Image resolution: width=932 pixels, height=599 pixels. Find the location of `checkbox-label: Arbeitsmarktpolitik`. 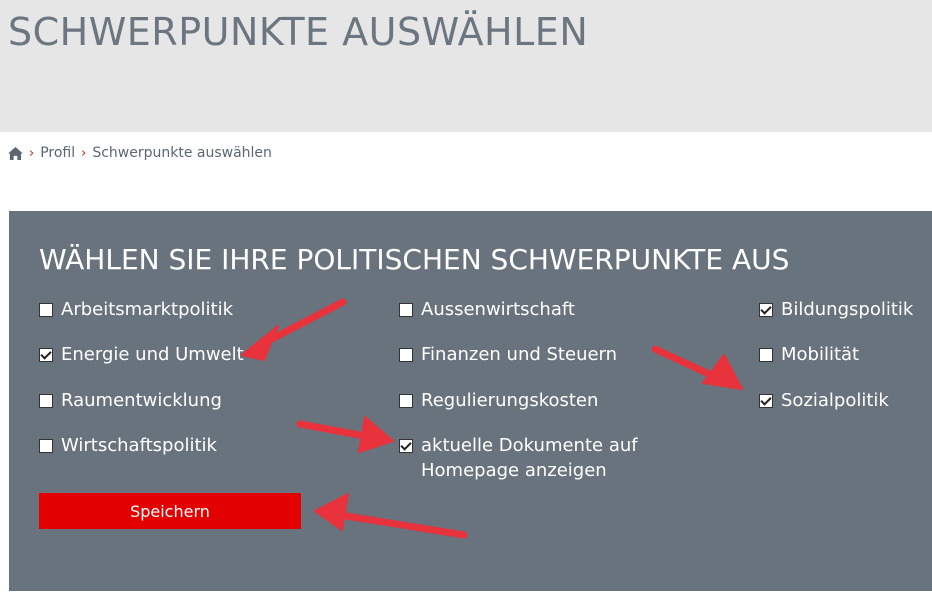

checkbox-label: Arbeitsmarktpolitik is located at coordinates (147, 309).